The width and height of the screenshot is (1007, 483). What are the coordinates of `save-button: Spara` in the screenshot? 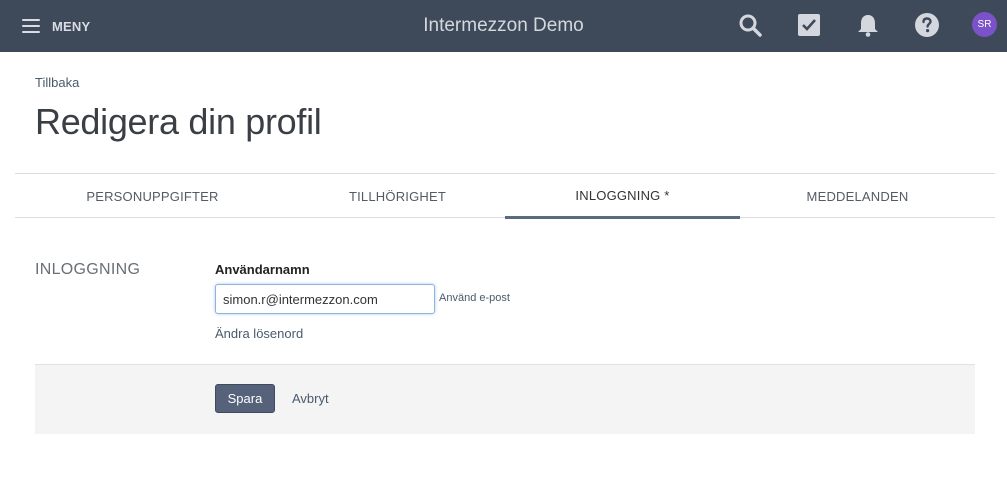 It's located at (245, 398).